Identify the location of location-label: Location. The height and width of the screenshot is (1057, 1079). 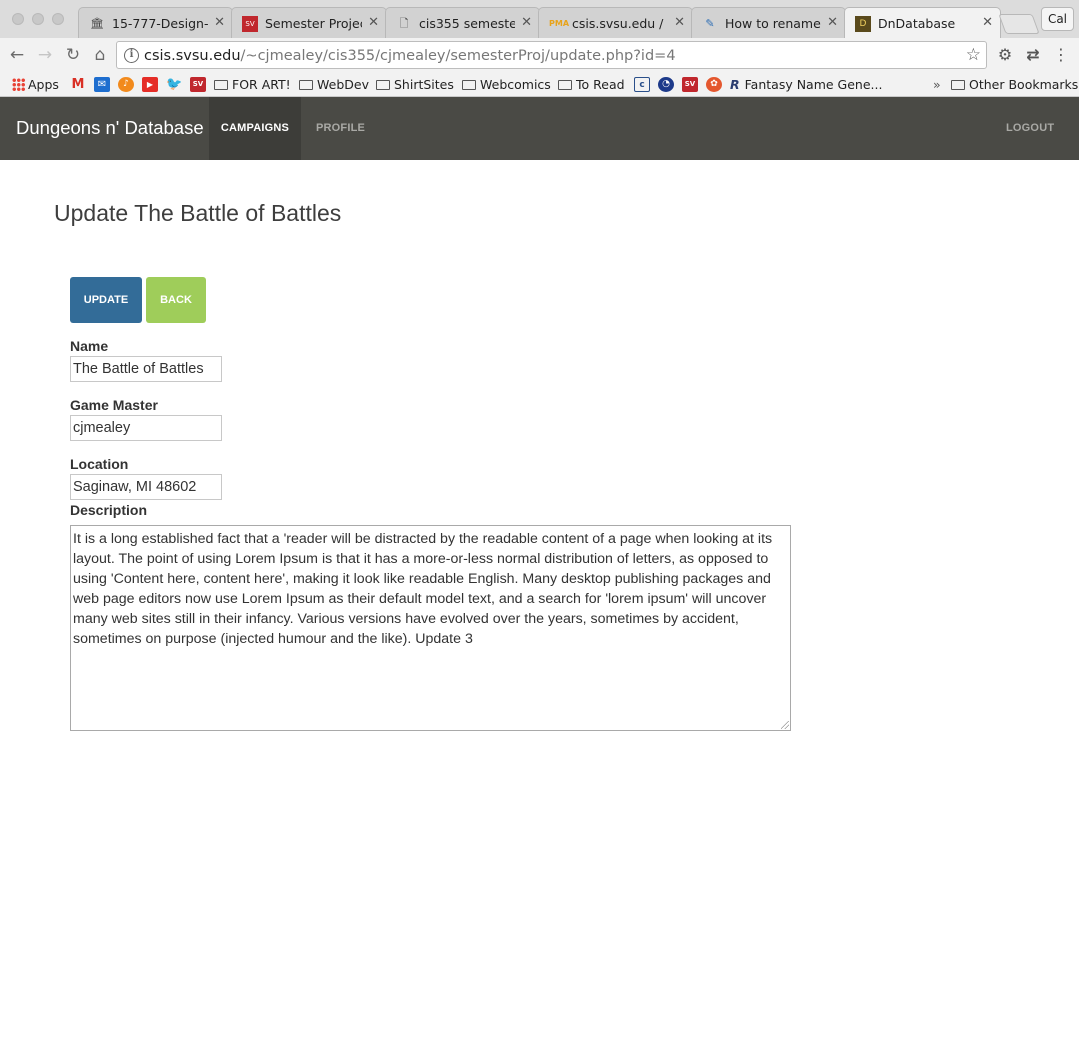
(99, 464).